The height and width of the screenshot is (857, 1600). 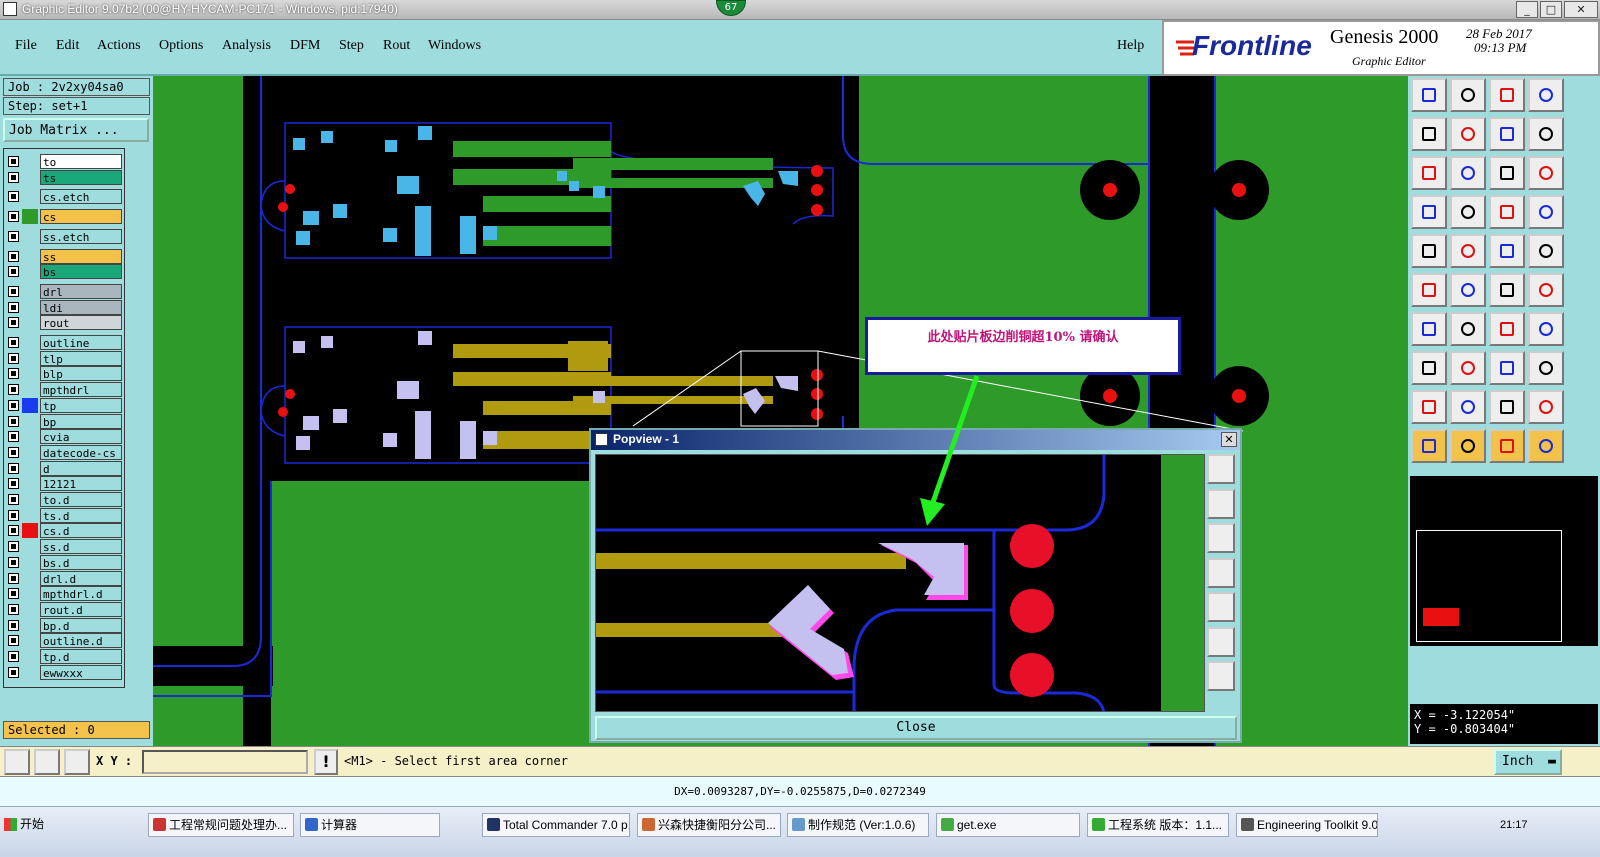 What do you see at coordinates (1468, 134) in the screenshot?
I see `pan-right-icon` at bounding box center [1468, 134].